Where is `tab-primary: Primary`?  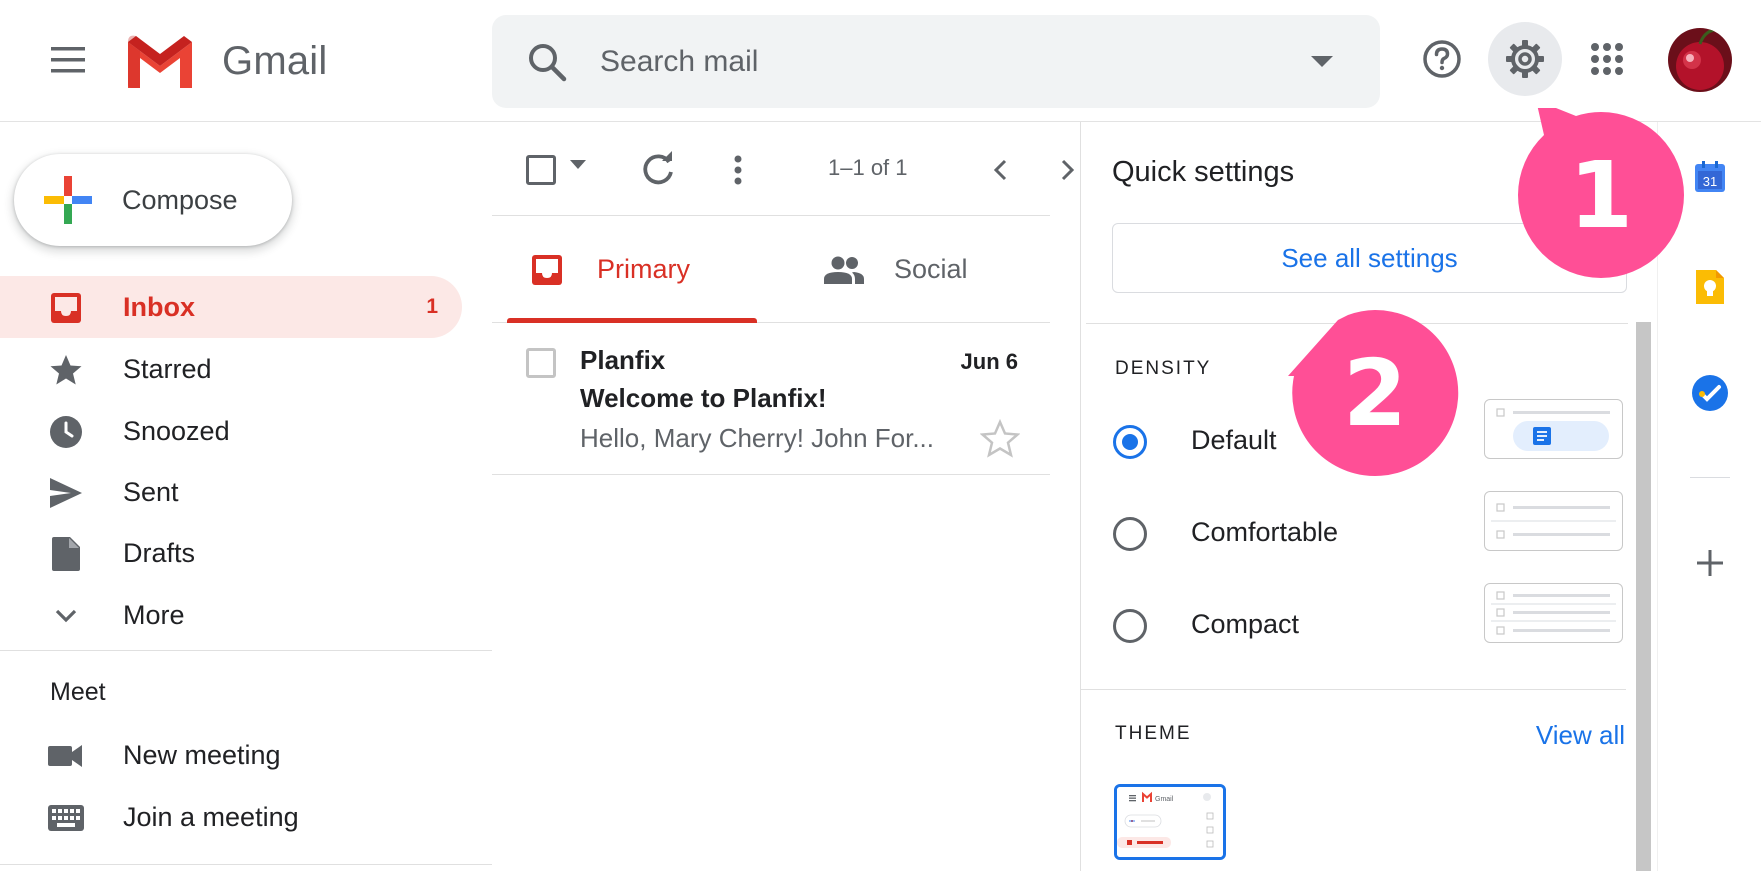 tab-primary: Primary is located at coordinates (632, 269).